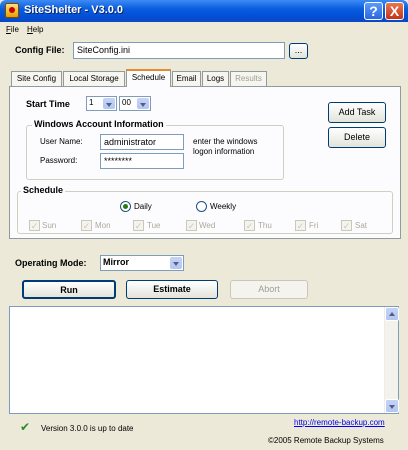 The image size is (408, 450). What do you see at coordinates (125, 206) in the screenshot?
I see `daily-radio` at bounding box center [125, 206].